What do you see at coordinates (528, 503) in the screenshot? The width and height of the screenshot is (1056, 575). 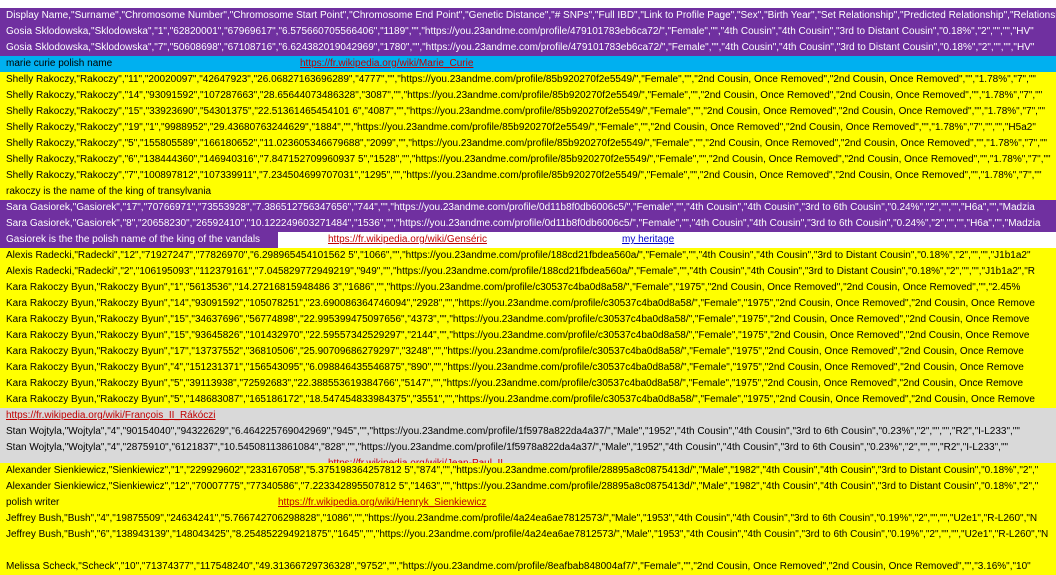 I see `sheet-row: polish writer` at bounding box center [528, 503].